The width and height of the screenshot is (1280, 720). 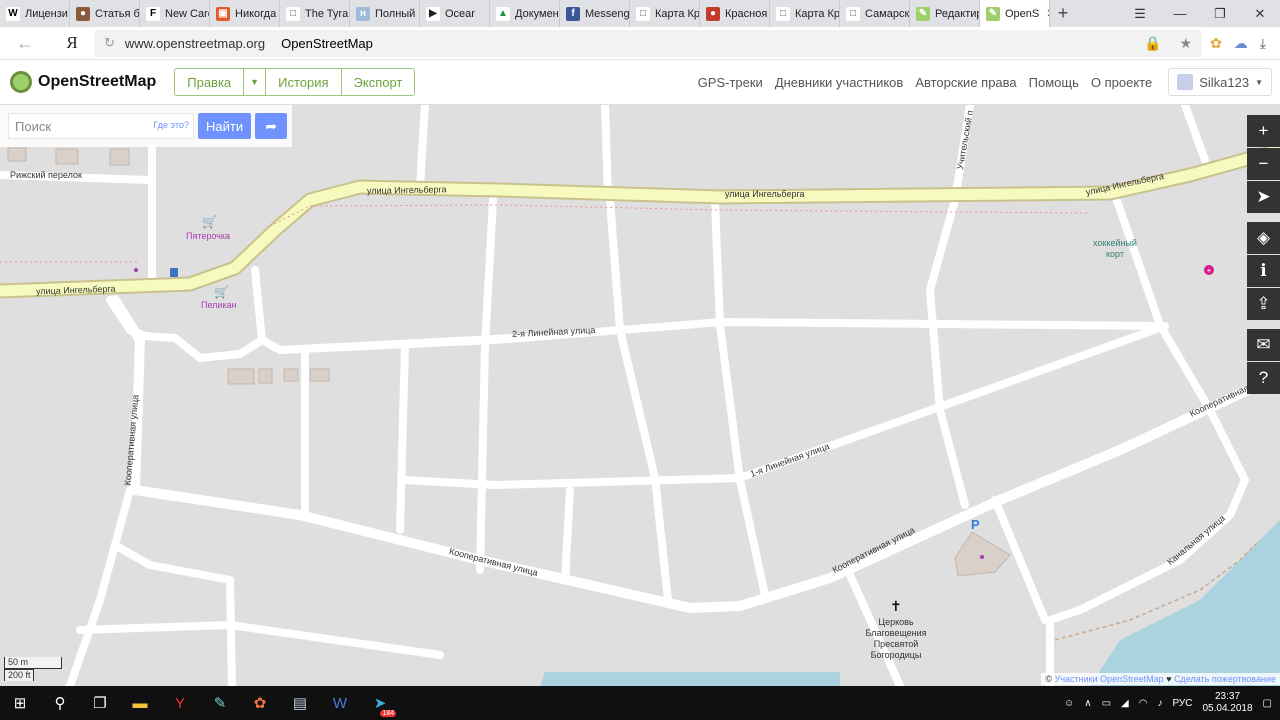 What do you see at coordinates (327, 43) in the screenshot?
I see `page-title: OpenStreetMap` at bounding box center [327, 43].